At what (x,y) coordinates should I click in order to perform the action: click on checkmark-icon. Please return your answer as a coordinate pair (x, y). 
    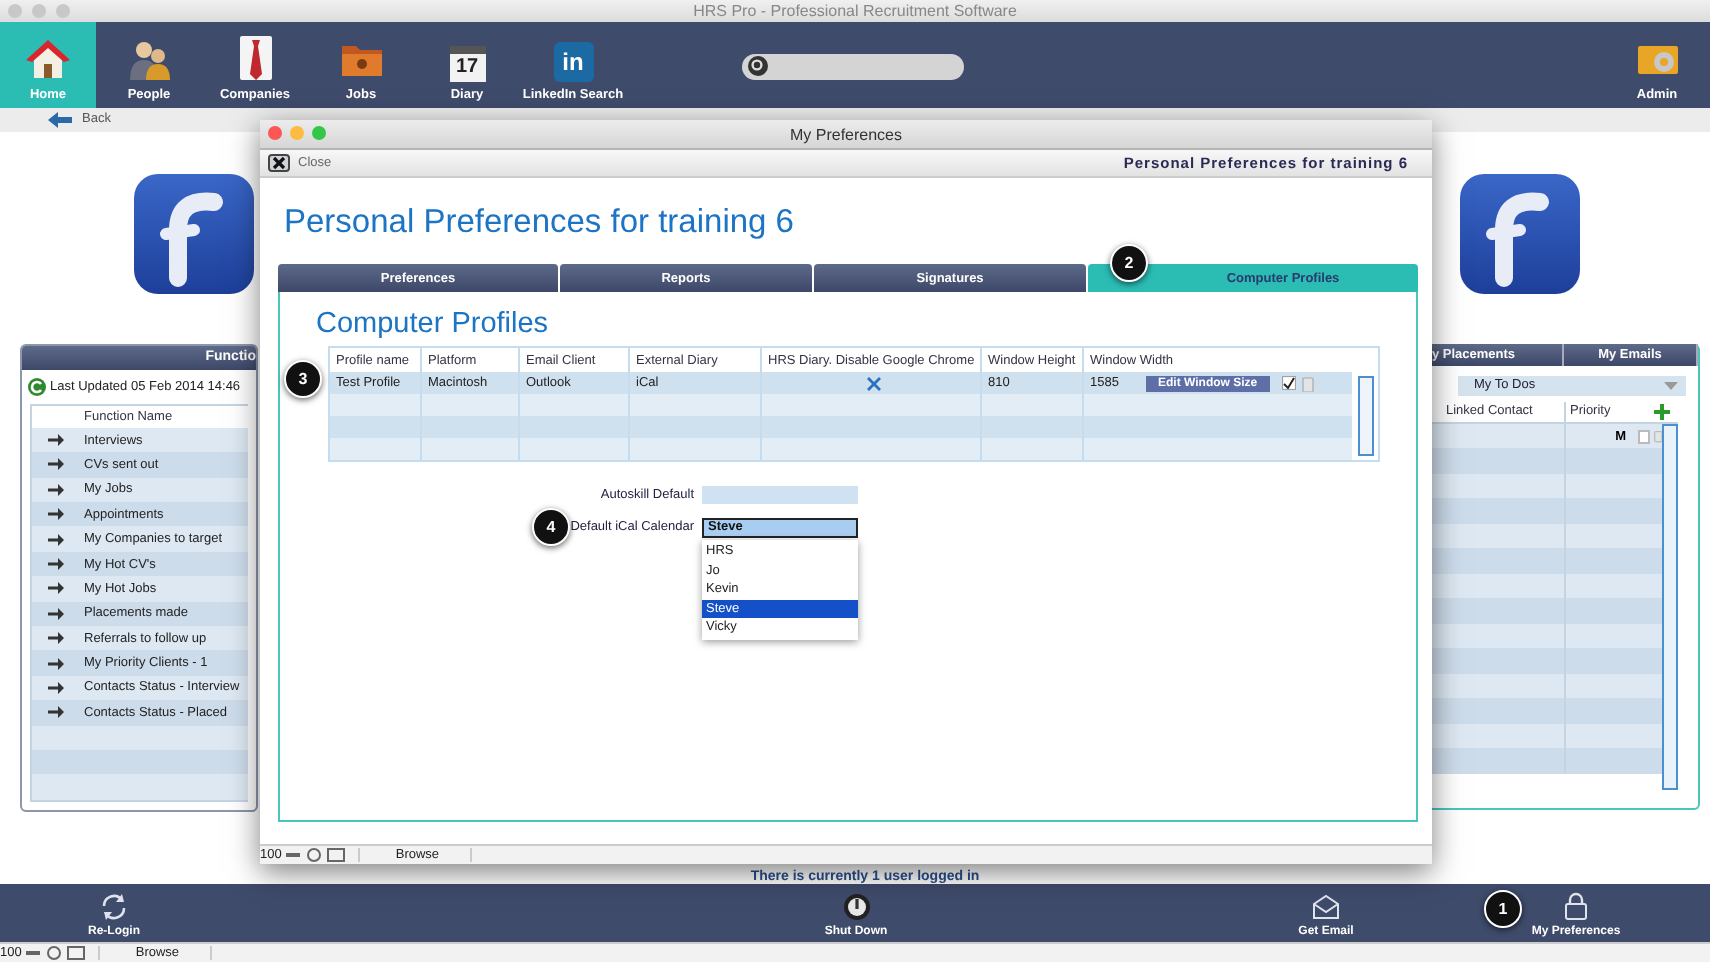
    Looking at the image, I should click on (1288, 383).